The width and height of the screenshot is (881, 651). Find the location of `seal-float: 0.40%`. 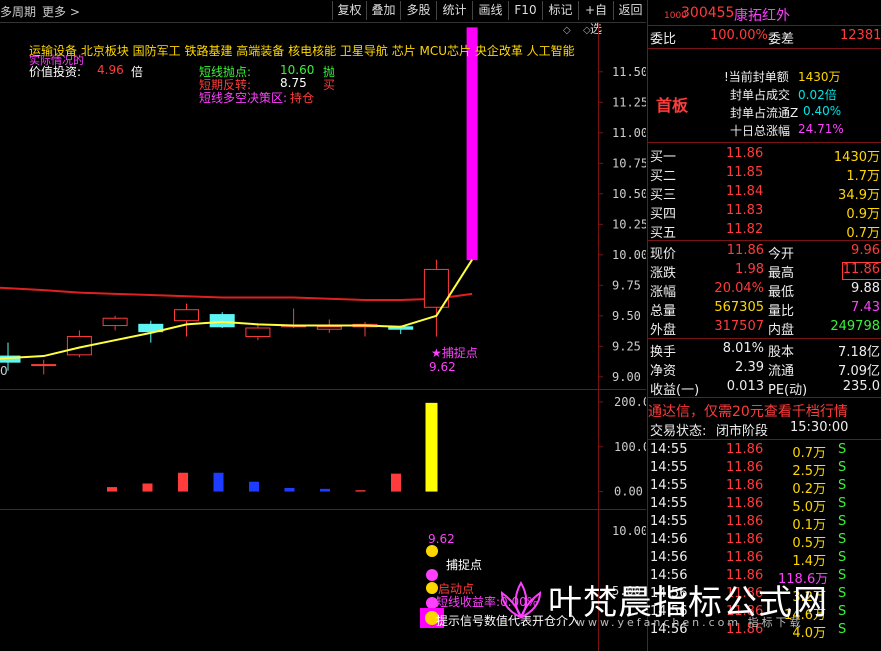

seal-float: 0.40% is located at coordinates (822, 111).